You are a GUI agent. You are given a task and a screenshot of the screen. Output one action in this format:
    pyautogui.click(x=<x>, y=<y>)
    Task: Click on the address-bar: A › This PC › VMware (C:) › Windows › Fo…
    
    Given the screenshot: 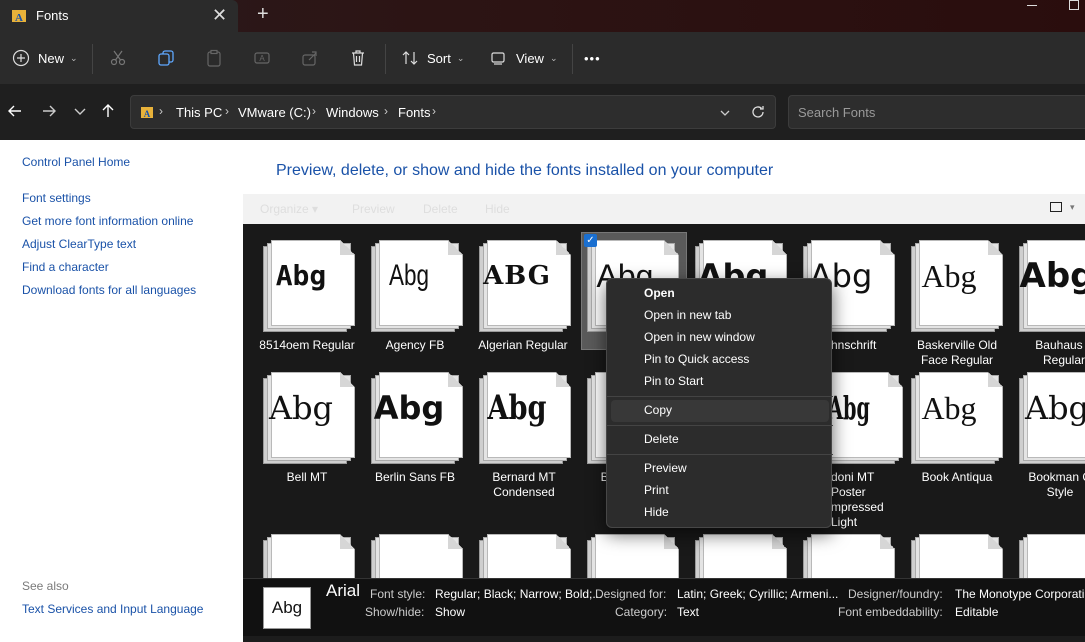 What is the action you would take?
    pyautogui.click(x=453, y=112)
    